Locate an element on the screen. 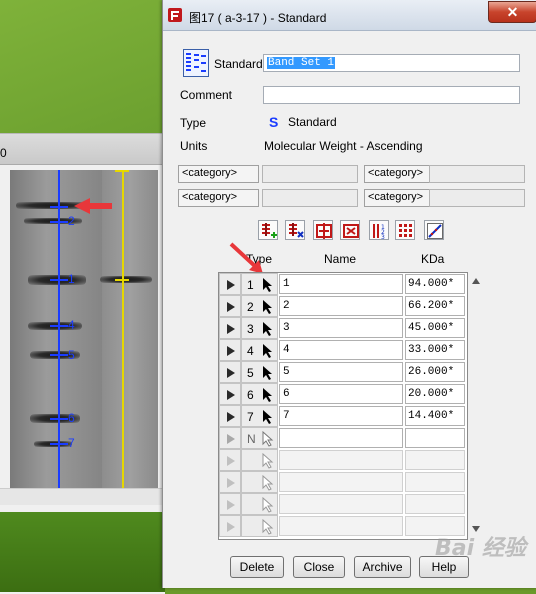  table-row: 4 4 33.000* is located at coordinates (343, 350).